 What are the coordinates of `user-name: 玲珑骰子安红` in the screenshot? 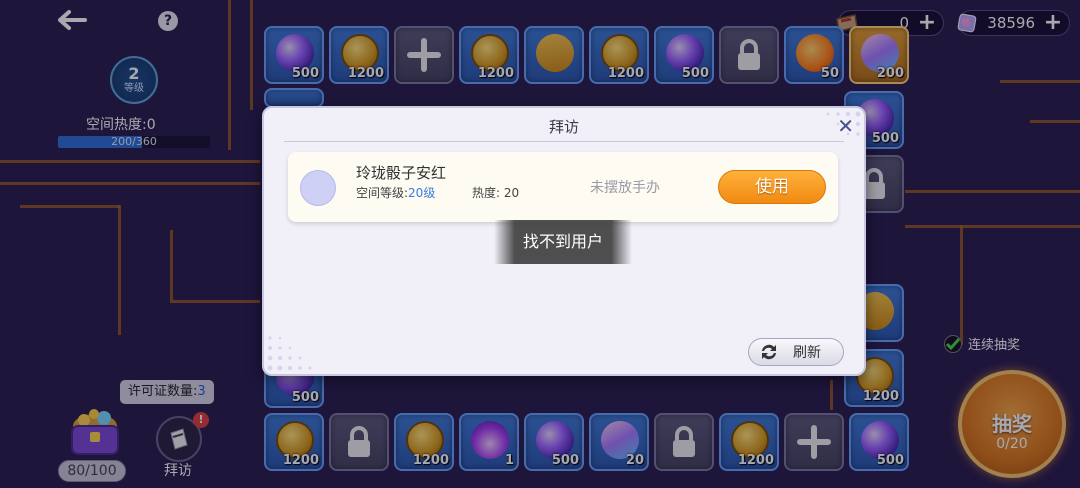 It's located at (401, 173).